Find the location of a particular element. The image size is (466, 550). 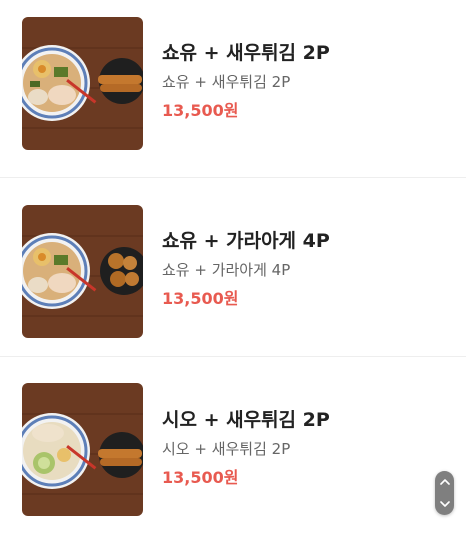

scroll-up-button is located at coordinates (444, 482).